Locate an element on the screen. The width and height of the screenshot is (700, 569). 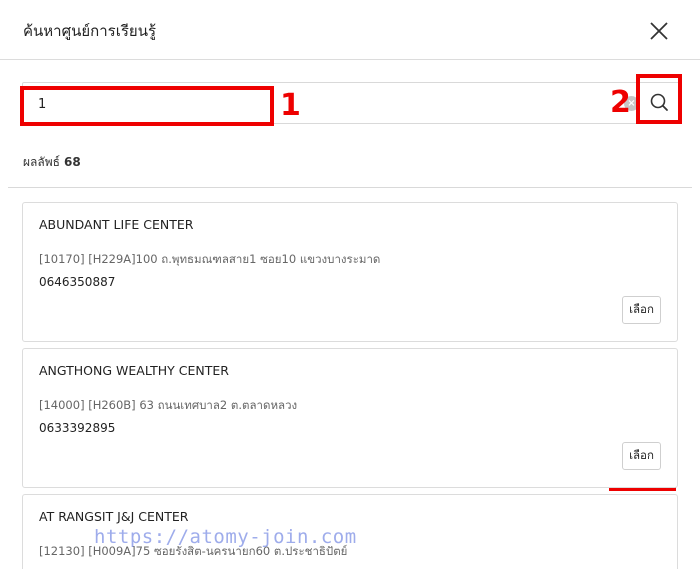
center-phone: 0646350887 is located at coordinates (77, 282).